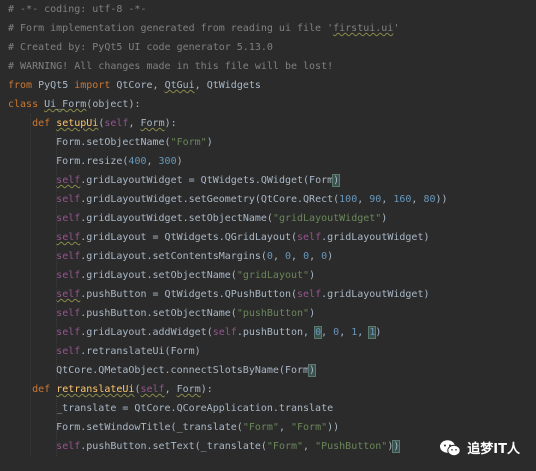 The width and height of the screenshot is (536, 471). I want to click on code-token: import, so click(95, 85).